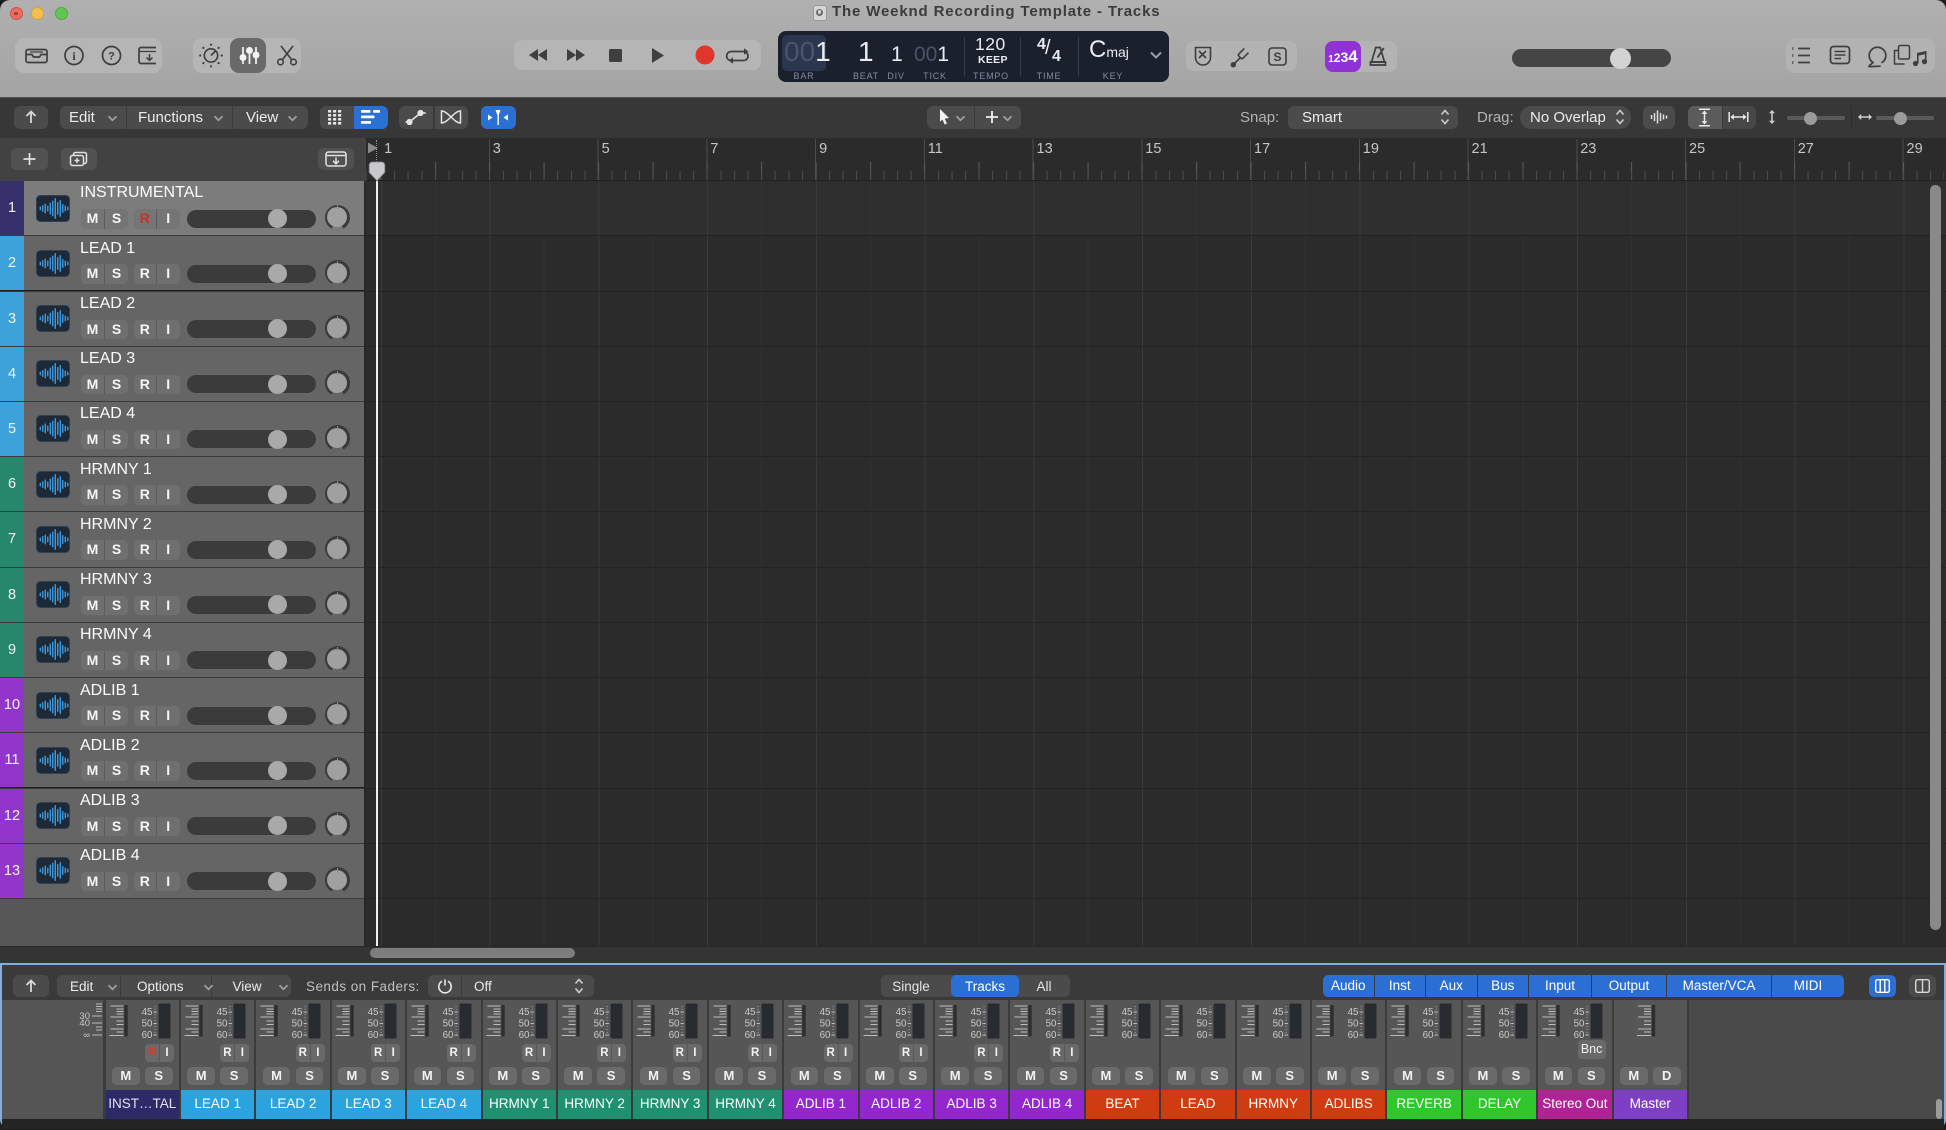 The height and width of the screenshot is (1130, 1946). I want to click on svg-text: S, so click(1277, 57).